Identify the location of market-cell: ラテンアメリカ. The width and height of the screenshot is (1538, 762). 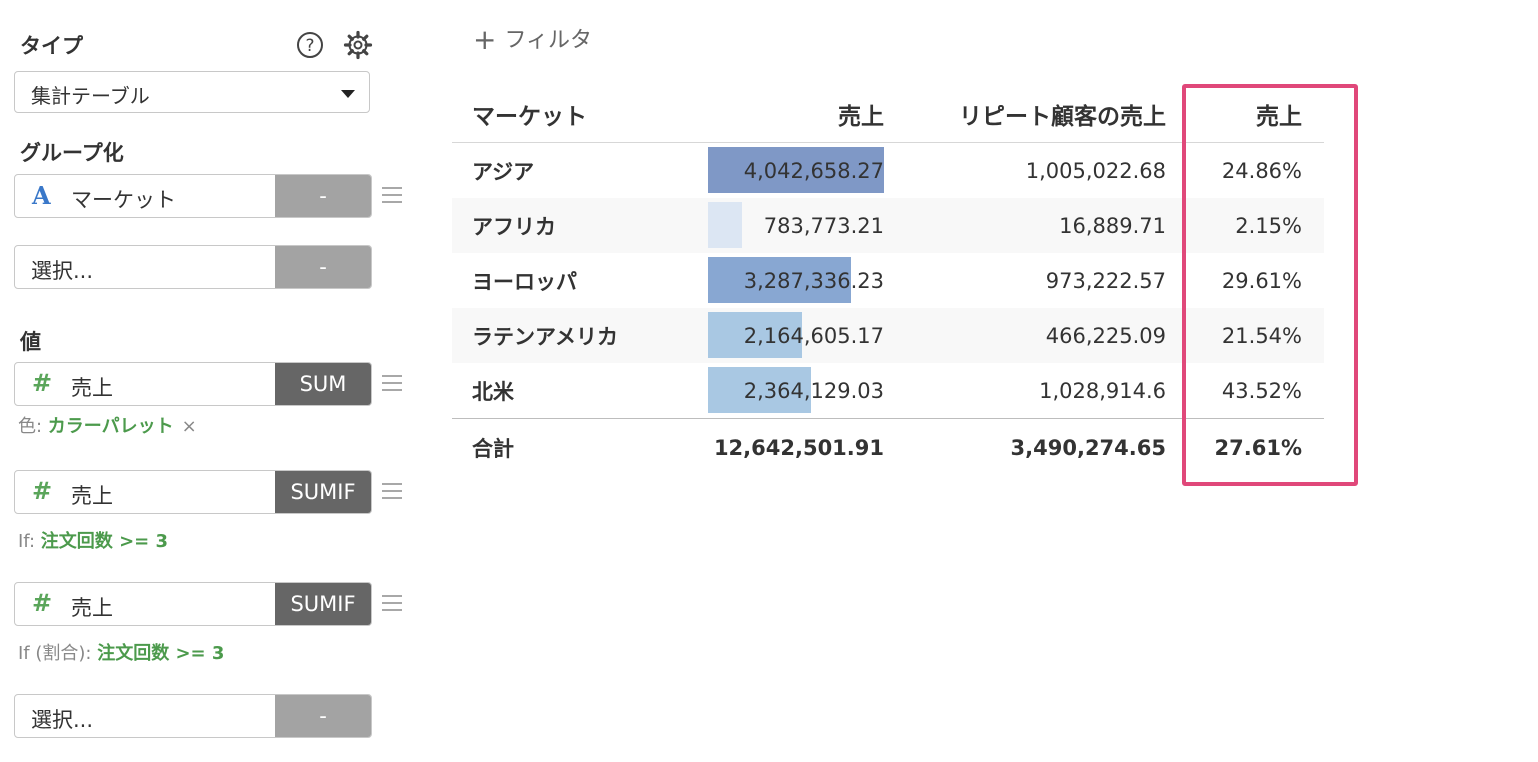
(578, 335).